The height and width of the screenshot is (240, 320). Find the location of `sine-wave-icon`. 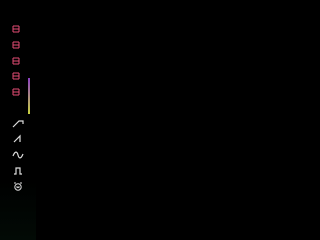

sine-wave-icon is located at coordinates (18, 155).